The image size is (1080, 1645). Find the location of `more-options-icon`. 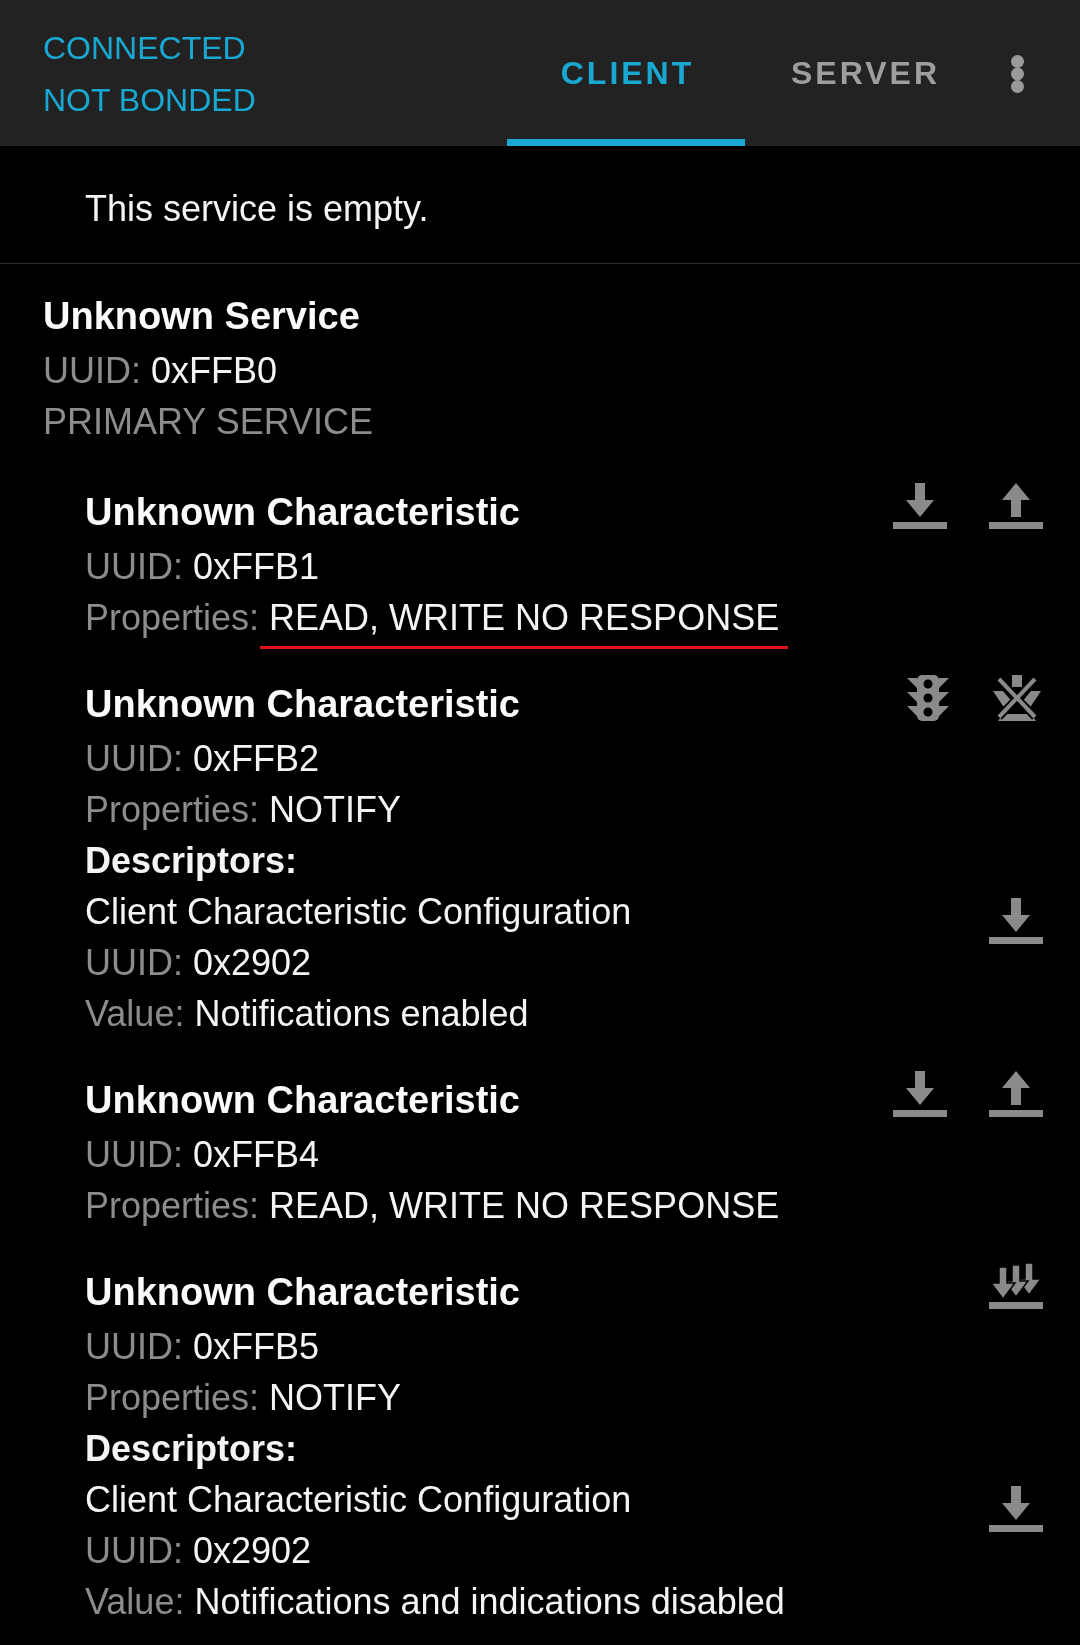

more-options-icon is located at coordinates (1017, 74).